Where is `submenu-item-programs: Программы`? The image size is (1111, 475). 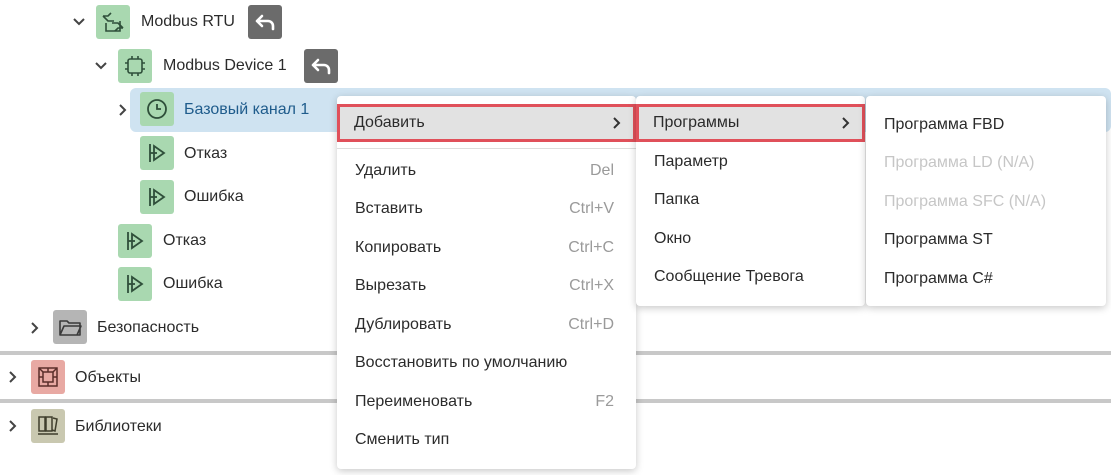 submenu-item-programs: Программы is located at coordinates (750, 123).